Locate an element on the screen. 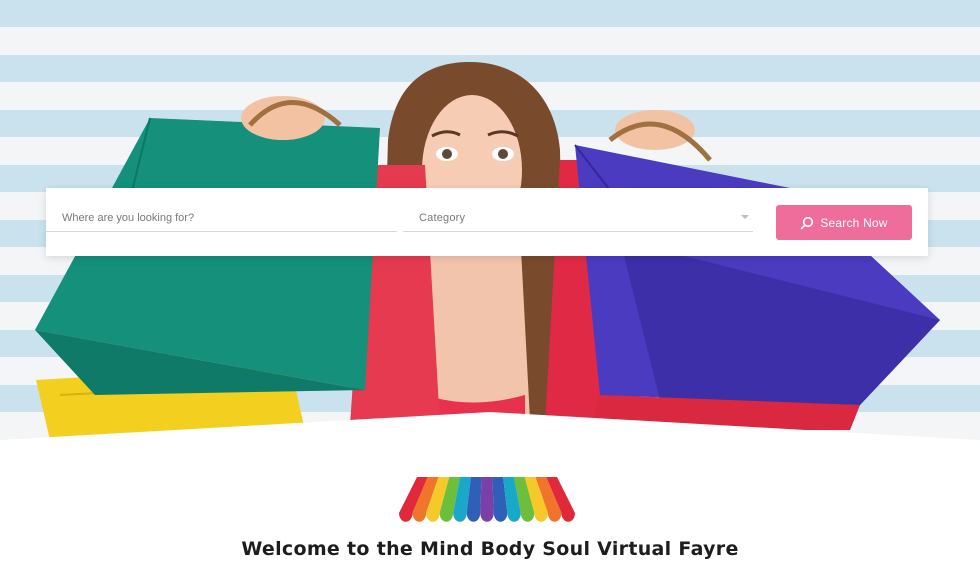  chevron-down-icon is located at coordinates (745, 217).